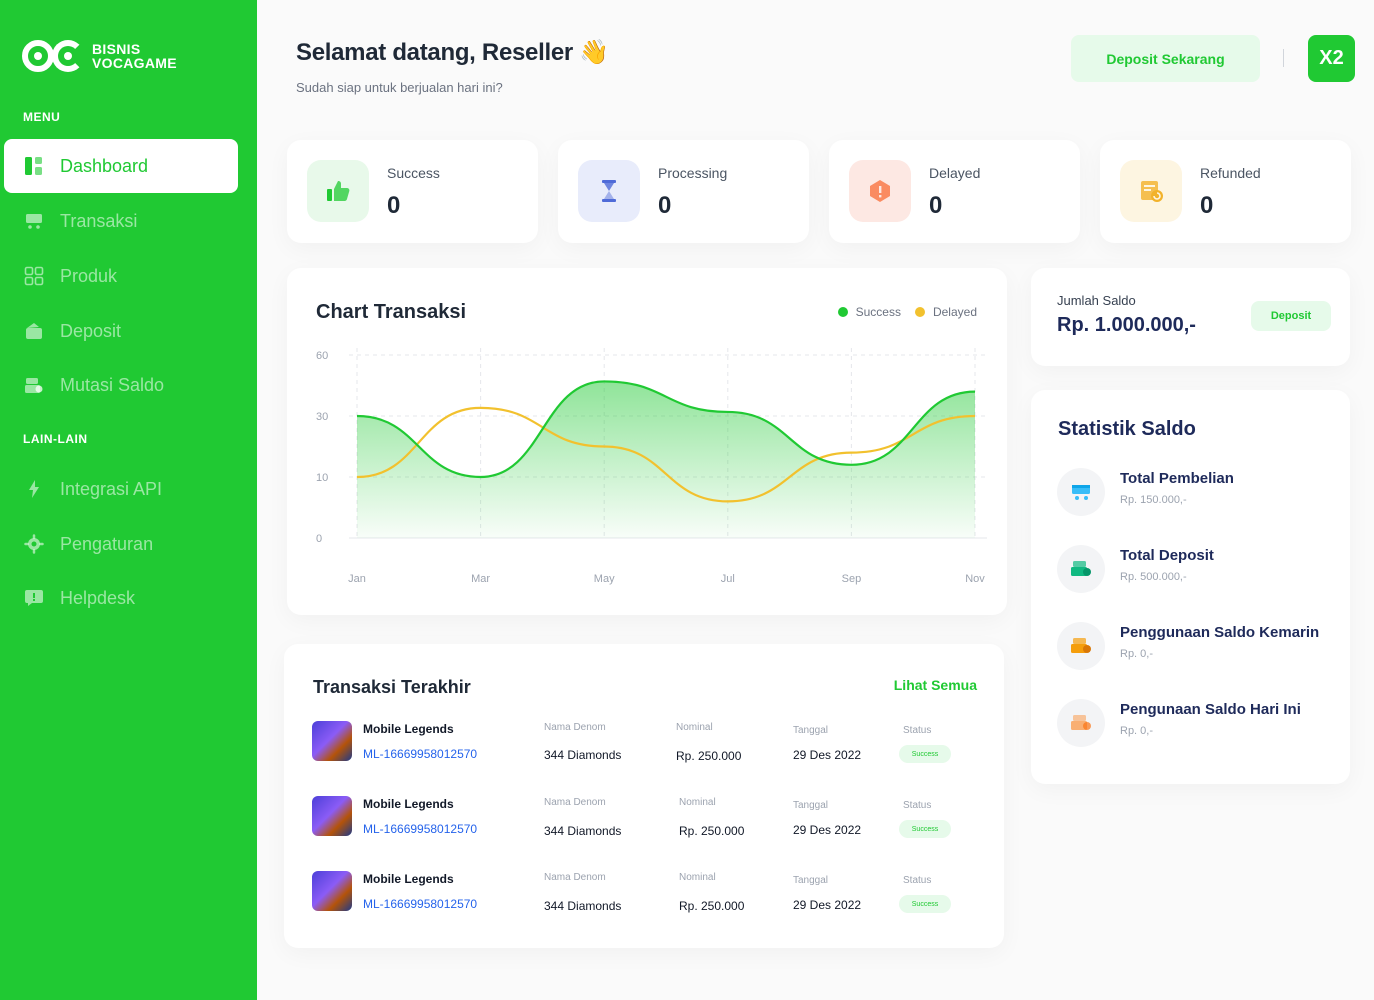  Describe the element at coordinates (112, 384) in the screenshot. I see `sidebar-item-label: Mutasi Saldo` at that location.